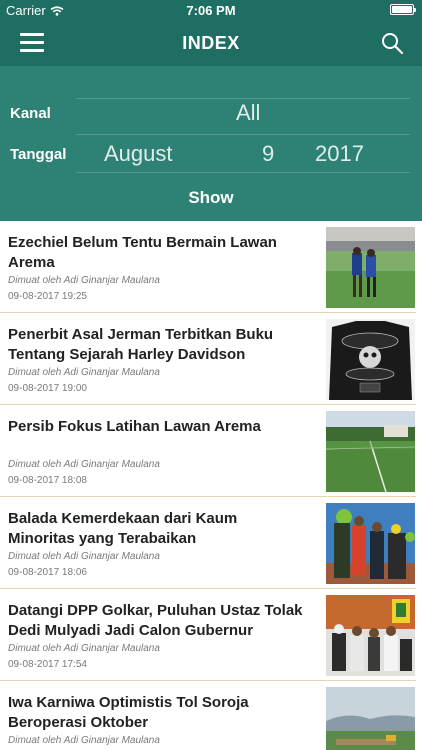 This screenshot has height=750, width=422. Describe the element at coordinates (47, 296) in the screenshot. I see `news-date: 09-08-2017 19:25` at that location.